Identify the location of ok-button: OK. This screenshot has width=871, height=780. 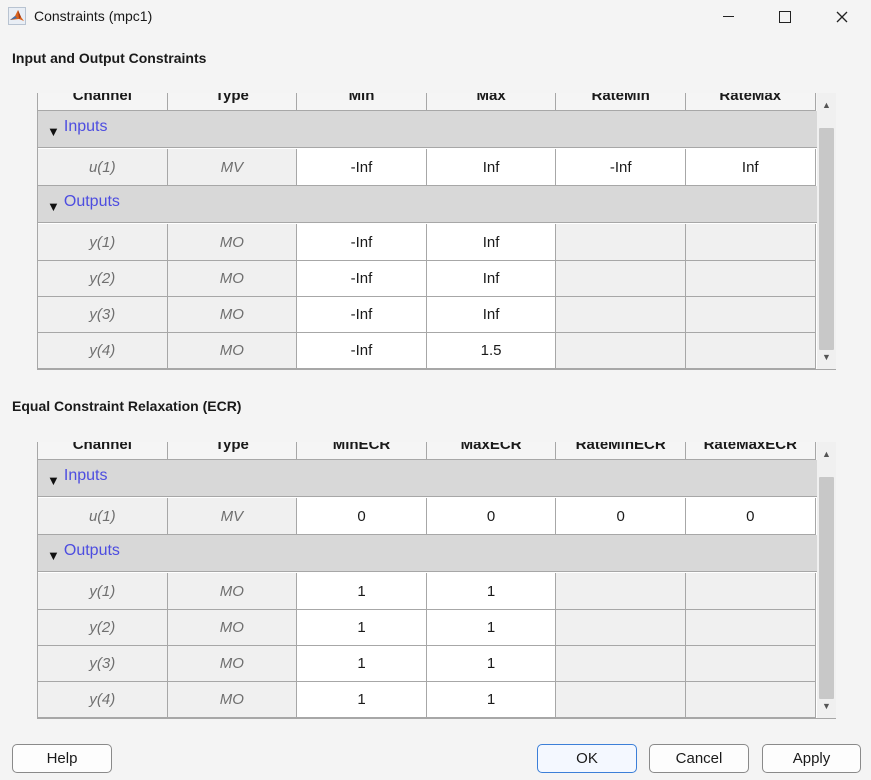
(587, 758).